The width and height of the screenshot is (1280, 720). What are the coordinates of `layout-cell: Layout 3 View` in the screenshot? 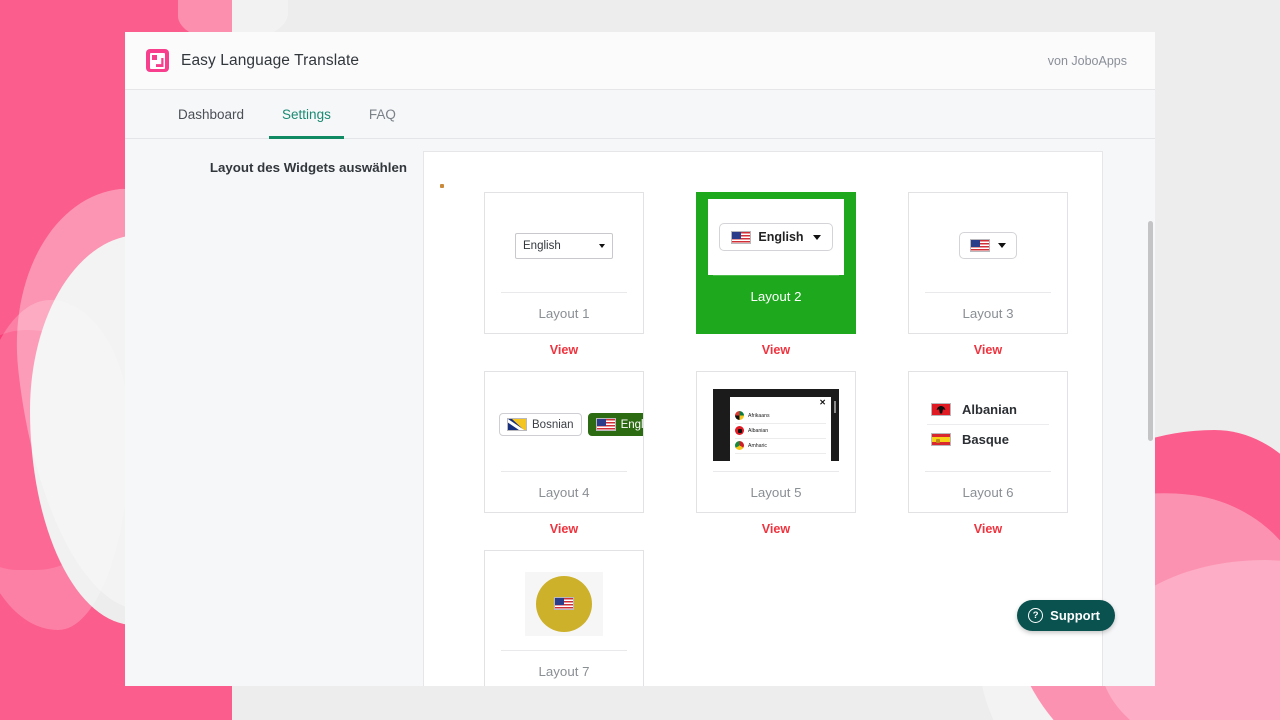 It's located at (988, 274).